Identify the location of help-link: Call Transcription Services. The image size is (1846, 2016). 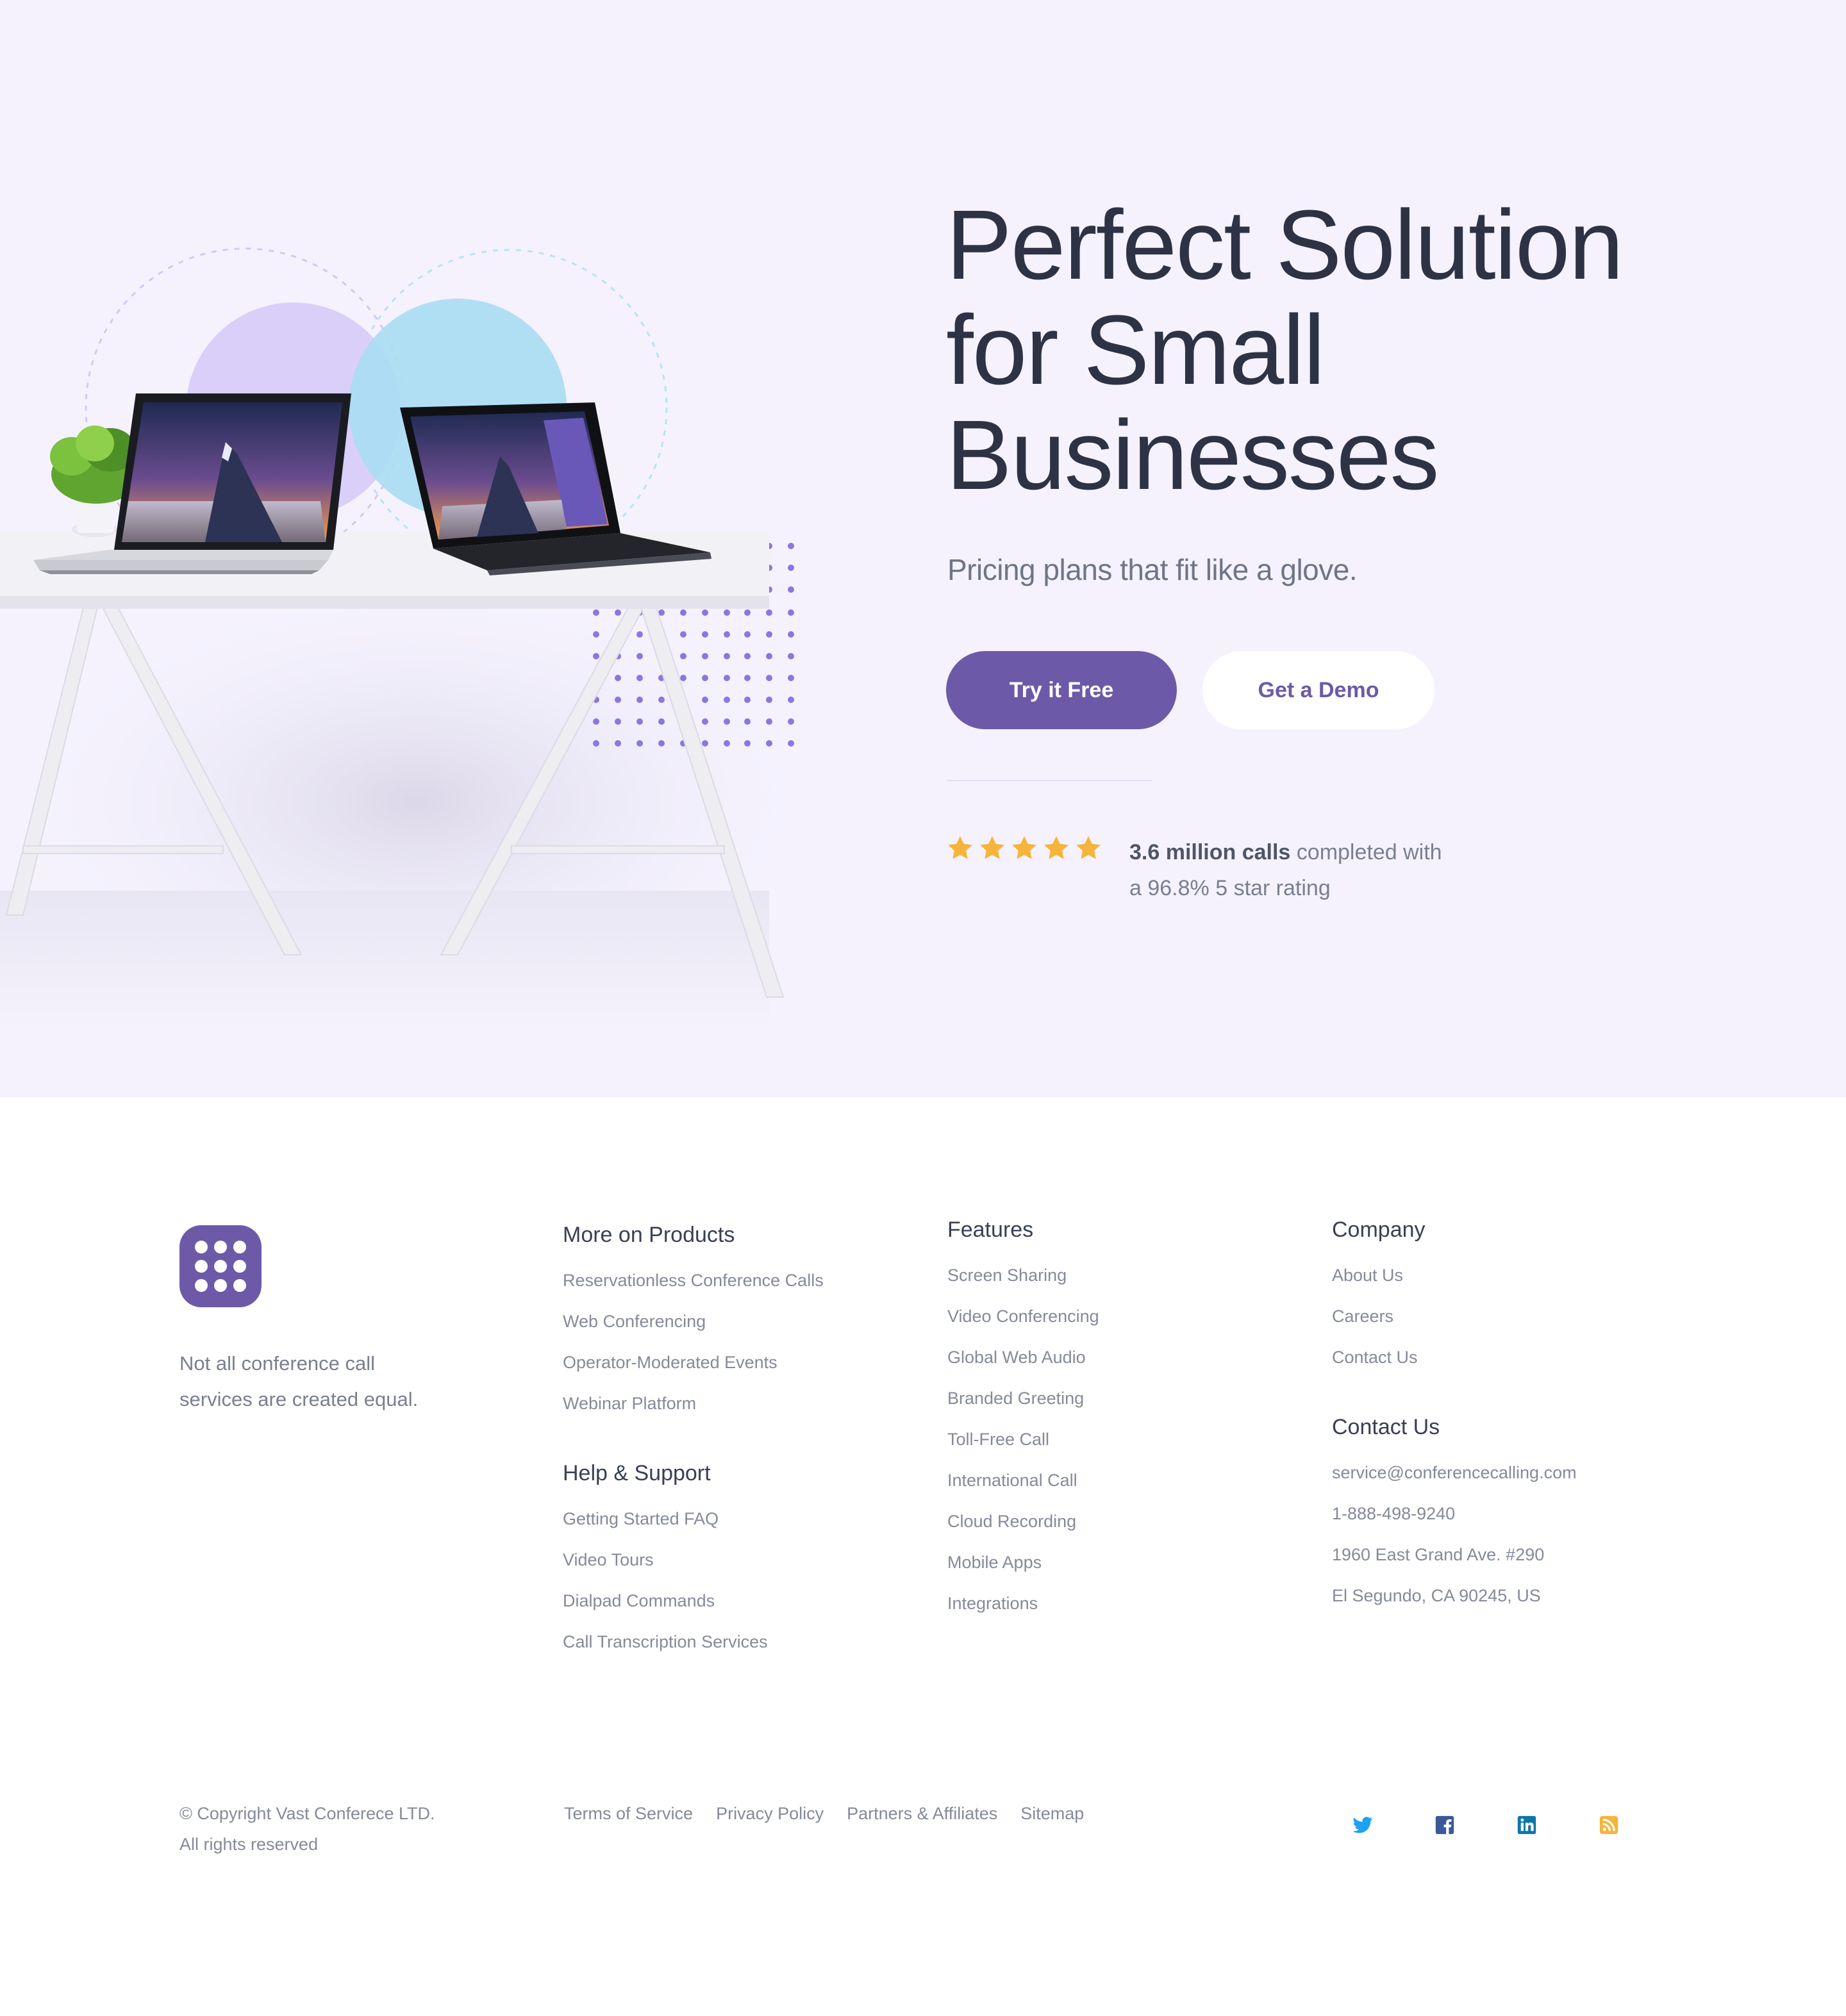
(665, 1649).